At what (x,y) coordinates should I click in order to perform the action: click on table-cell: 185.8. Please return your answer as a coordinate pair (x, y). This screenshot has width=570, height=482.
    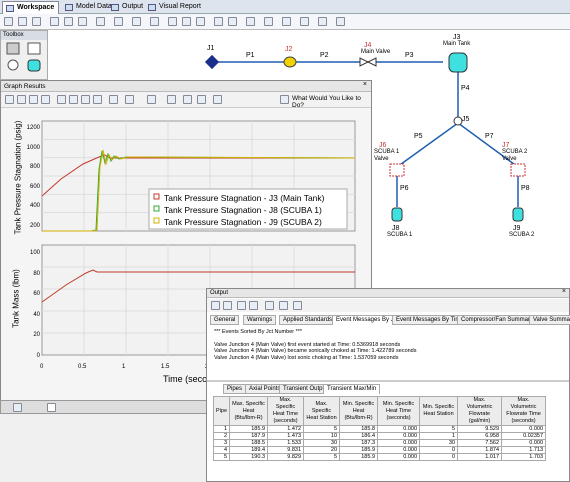
    Looking at the image, I should click on (359, 429).